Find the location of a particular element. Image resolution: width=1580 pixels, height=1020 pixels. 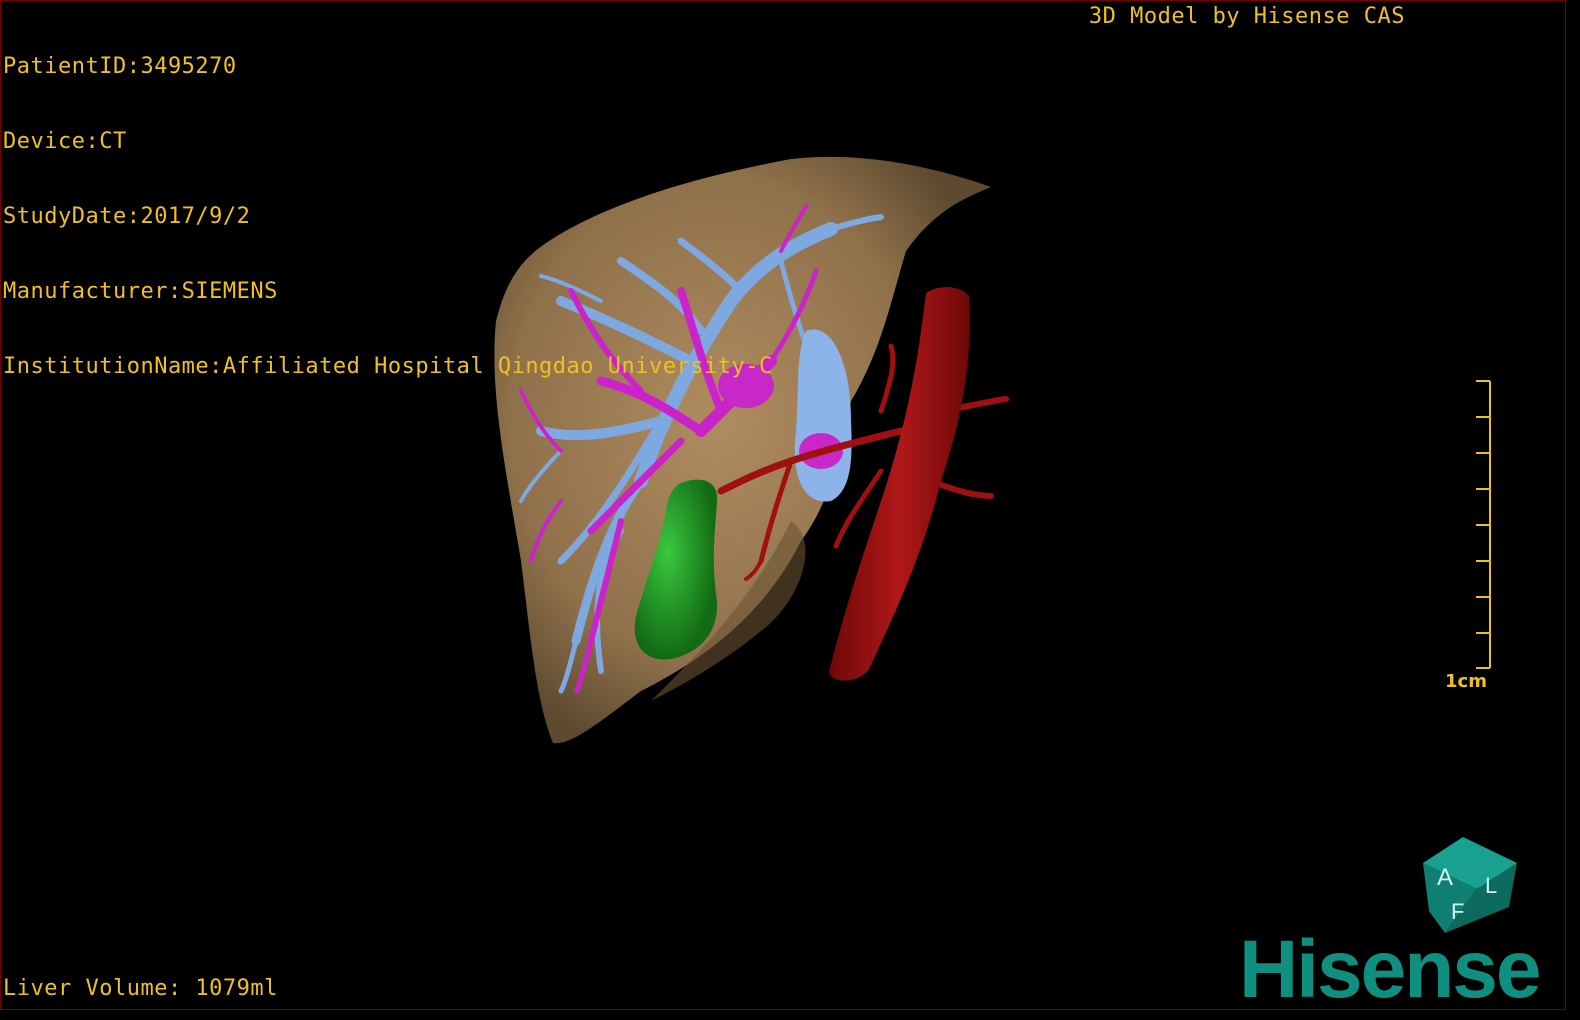

scale-bar is located at coordinates (1483, 524).